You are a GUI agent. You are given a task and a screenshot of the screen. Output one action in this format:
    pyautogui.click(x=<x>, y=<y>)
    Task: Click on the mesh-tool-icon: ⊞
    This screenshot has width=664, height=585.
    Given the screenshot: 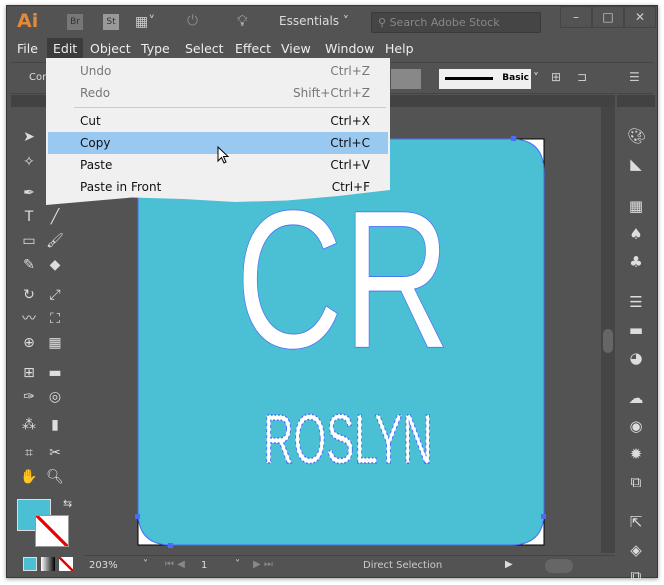 What is the action you would take?
    pyautogui.click(x=29, y=373)
    